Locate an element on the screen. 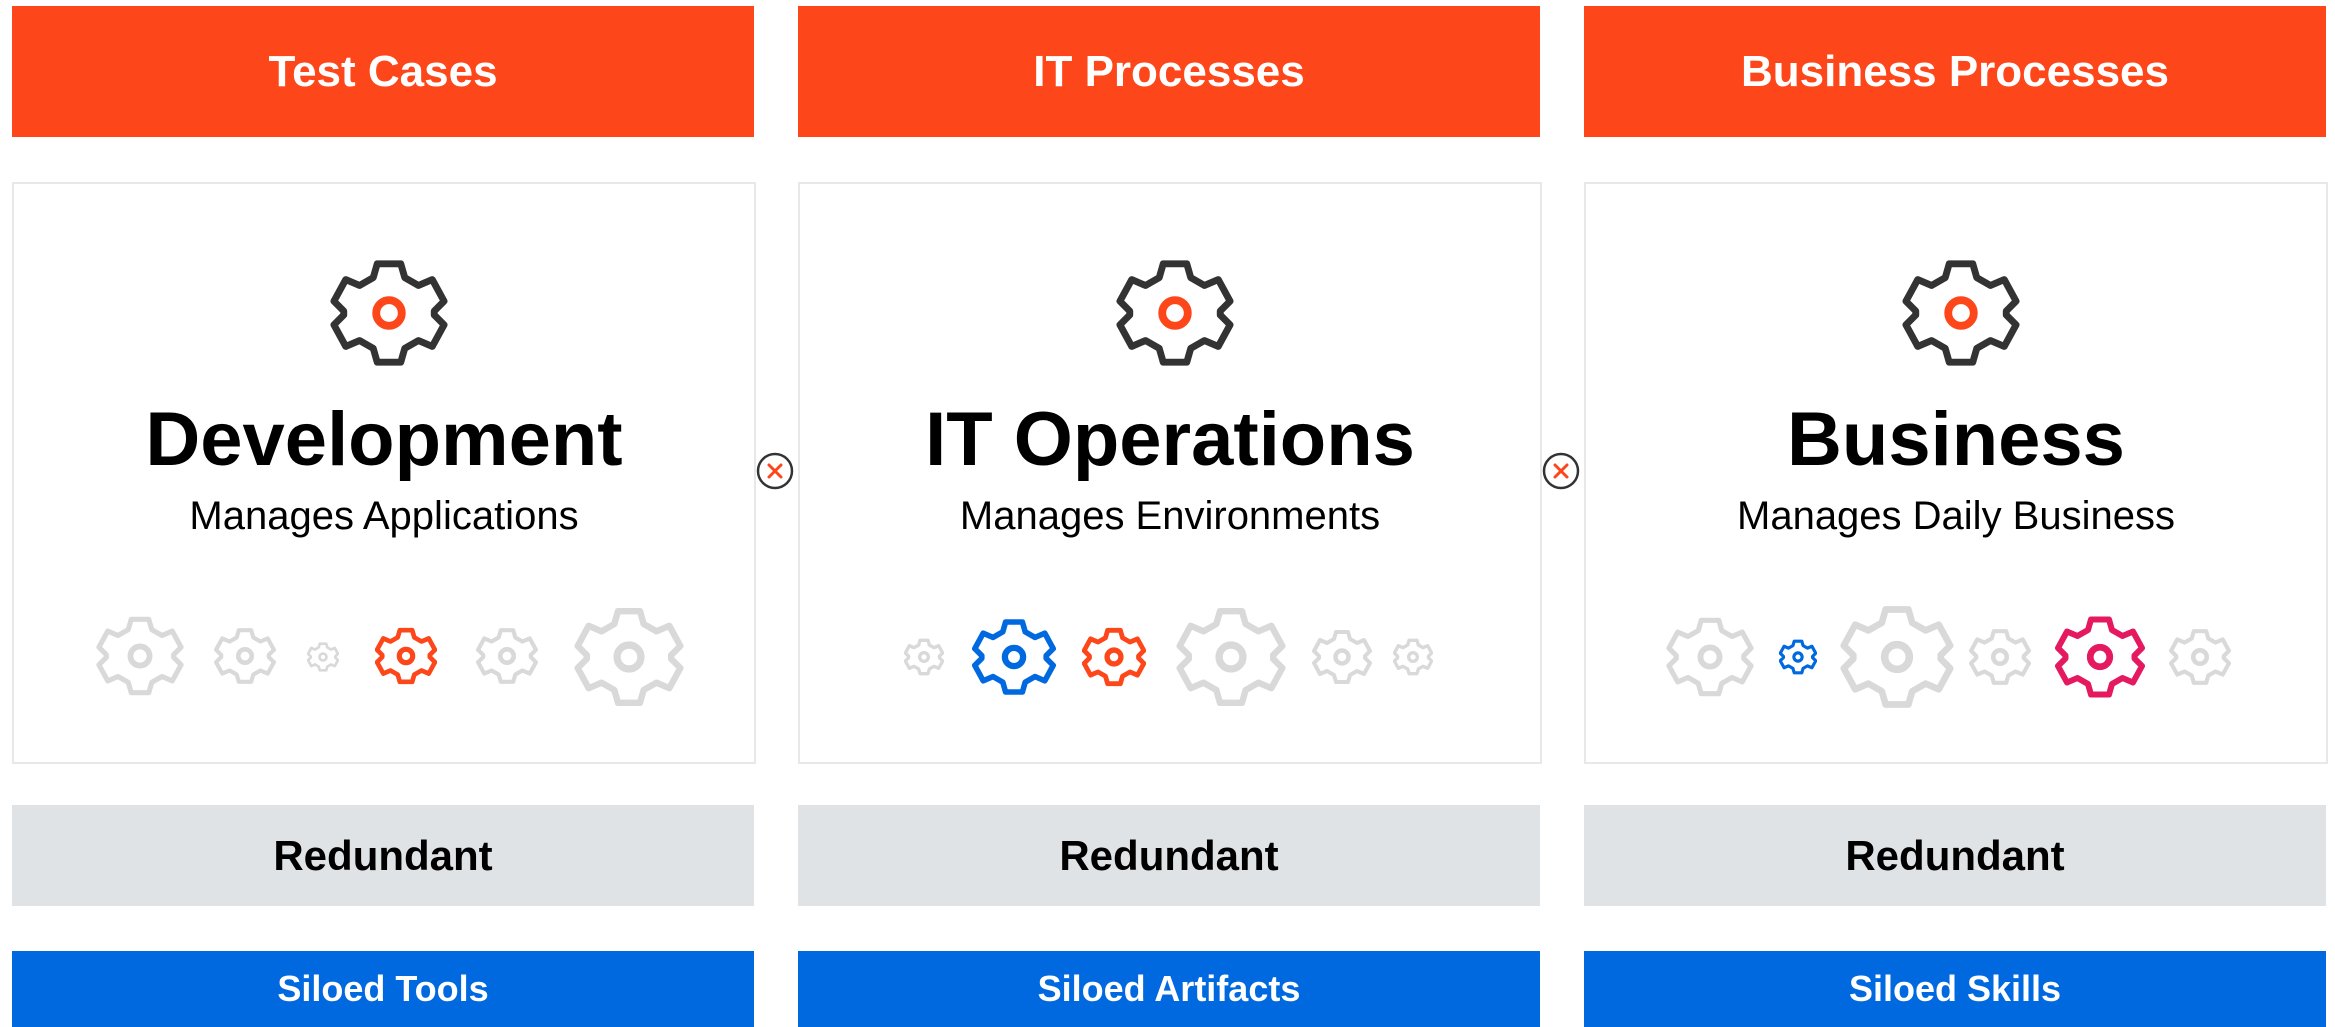 This screenshot has height=1027, width=2335. team-subtitle: Manages Environments is located at coordinates (1170, 516).